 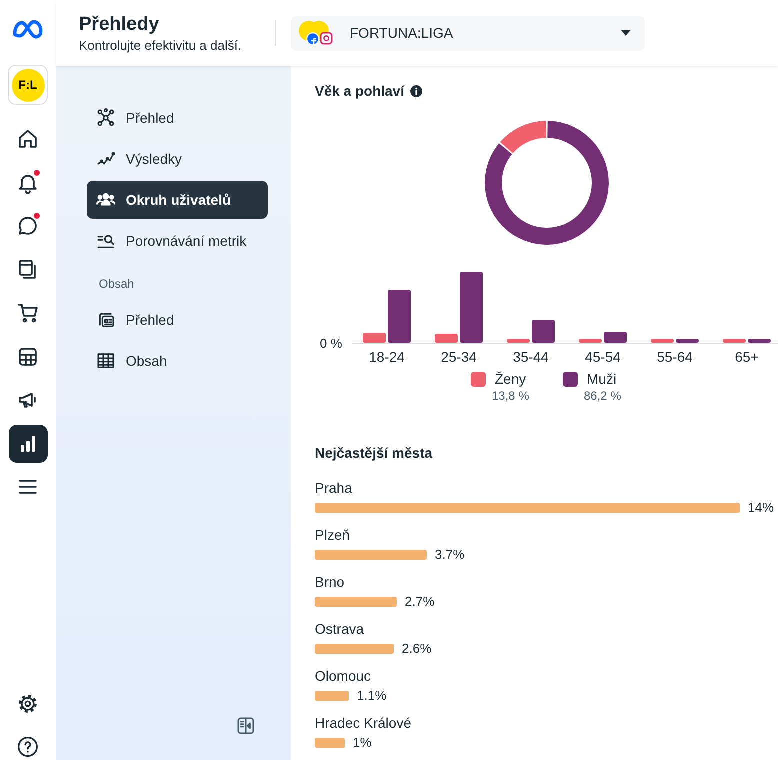 I want to click on city-percentage: 2.6%, so click(x=417, y=649).